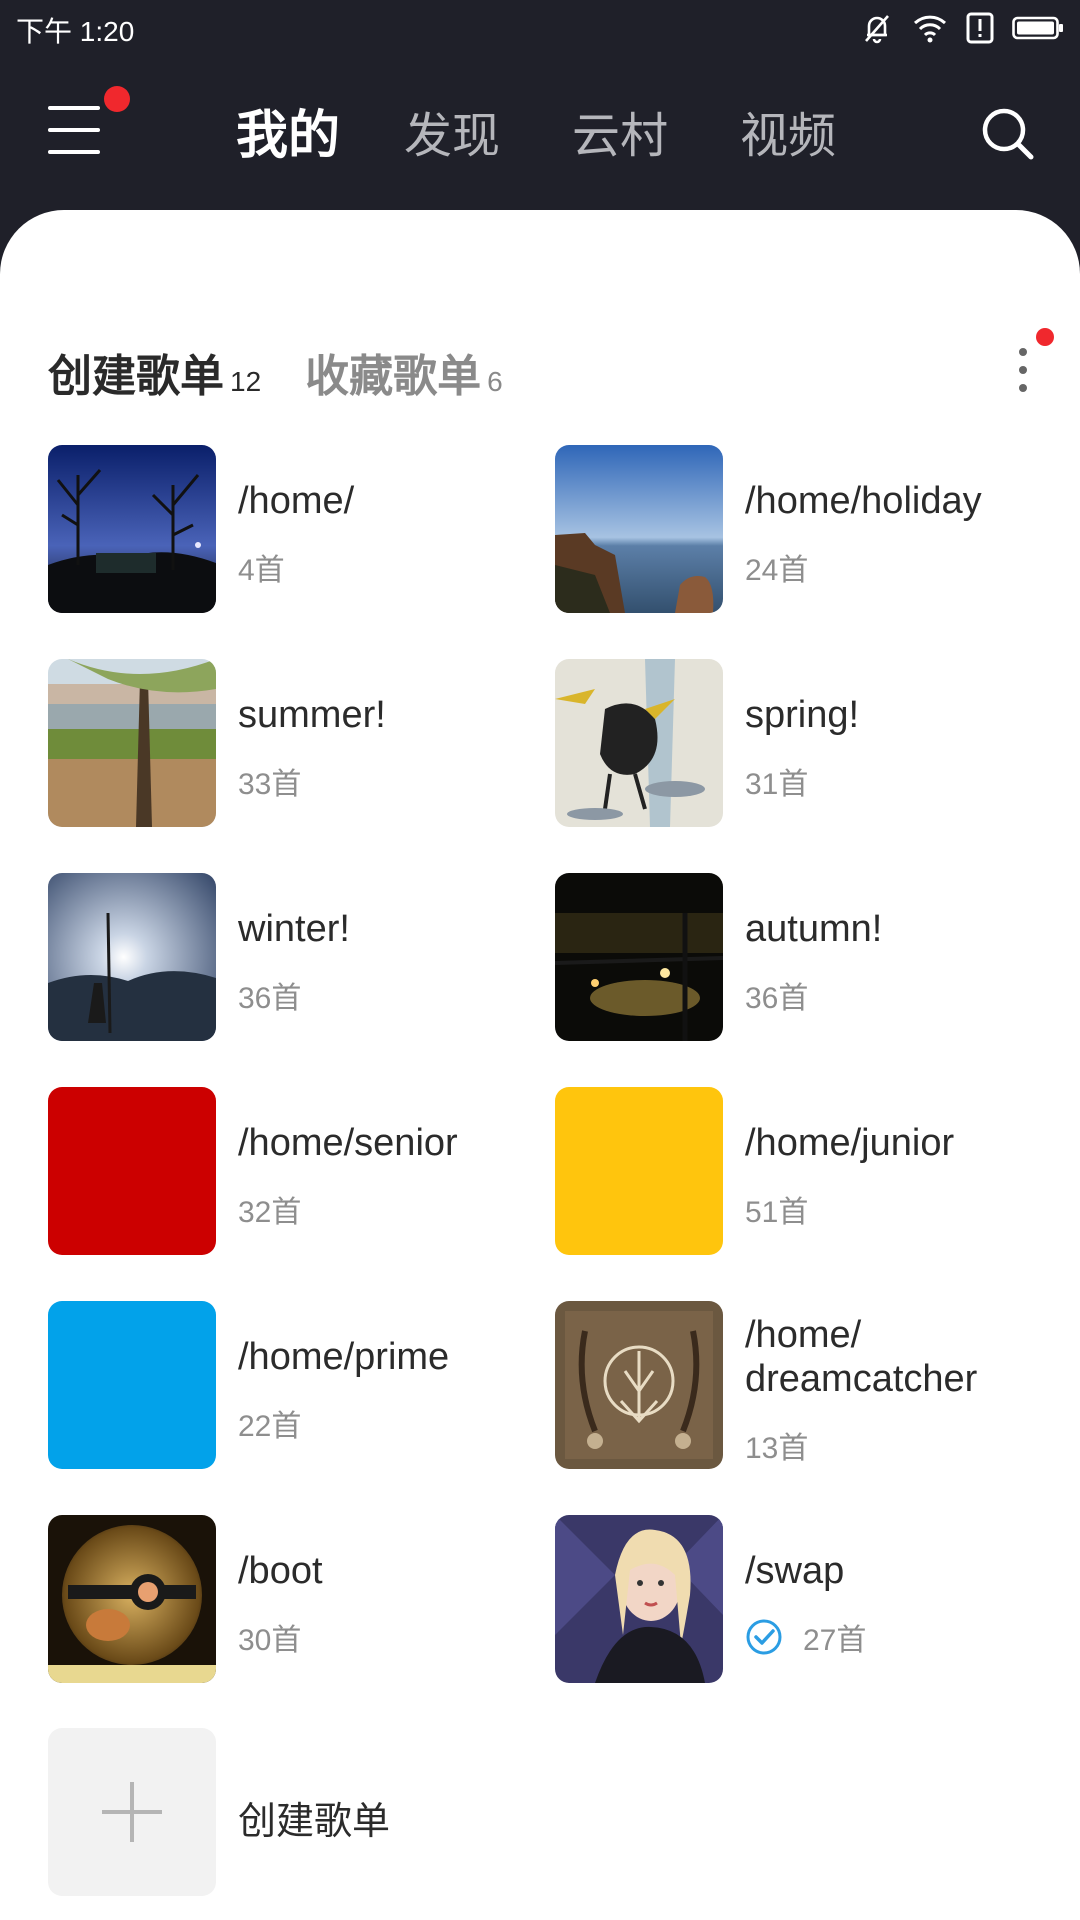  What do you see at coordinates (280, 1571) in the screenshot?
I see `playlist-title: /boot` at bounding box center [280, 1571].